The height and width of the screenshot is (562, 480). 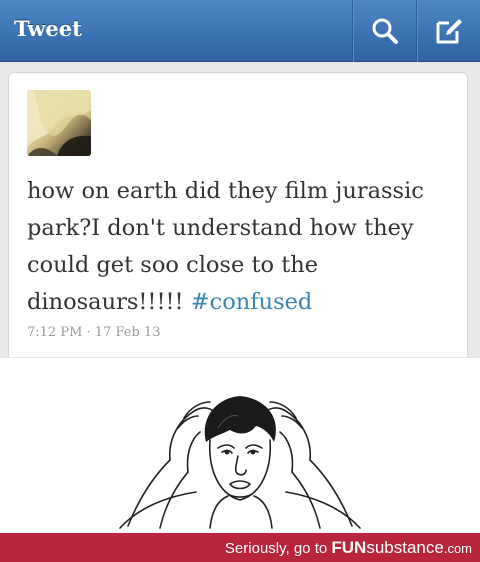 What do you see at coordinates (252, 302) in the screenshot?
I see `hashtag-link: #confused` at bounding box center [252, 302].